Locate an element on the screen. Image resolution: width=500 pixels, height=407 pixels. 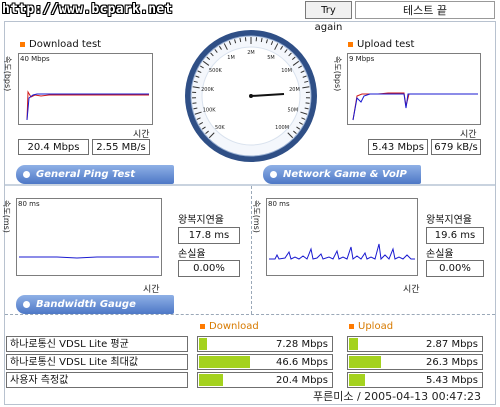
gauge-tick-label: 500K is located at coordinates (216, 71).